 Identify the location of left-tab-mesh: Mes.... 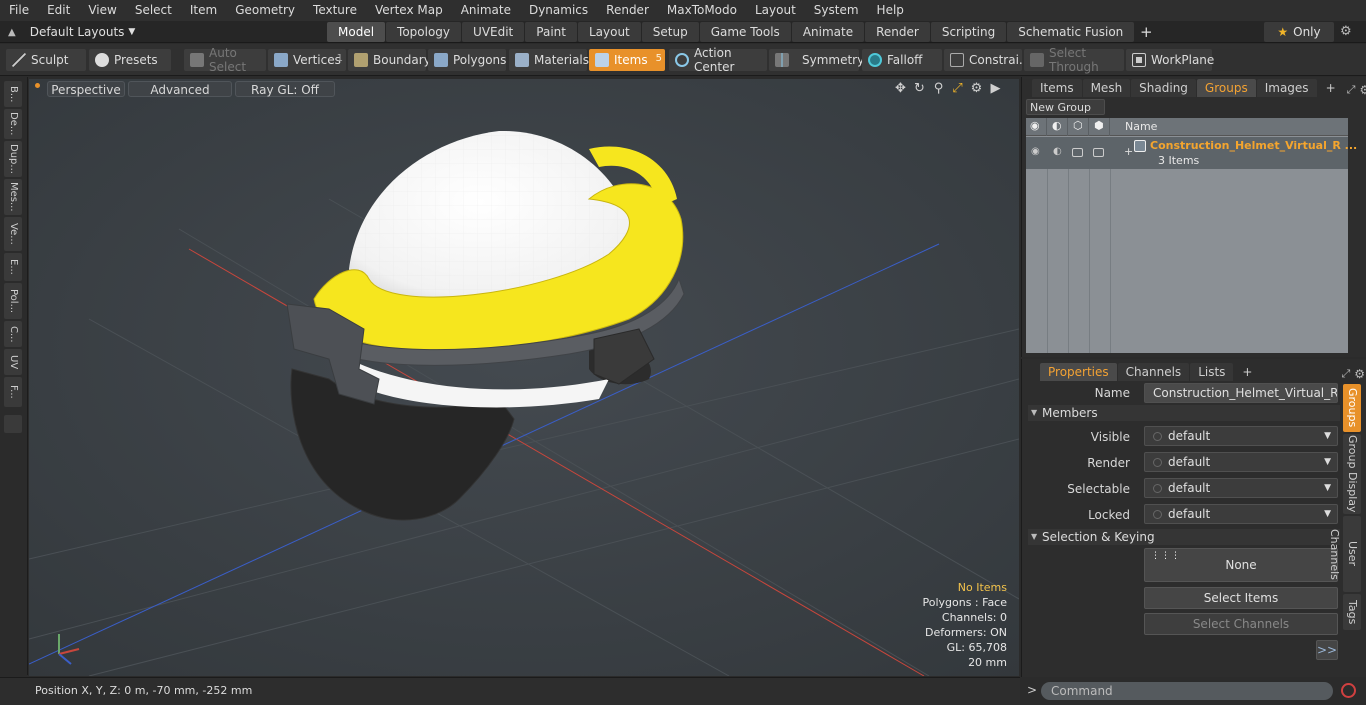
(13, 197).